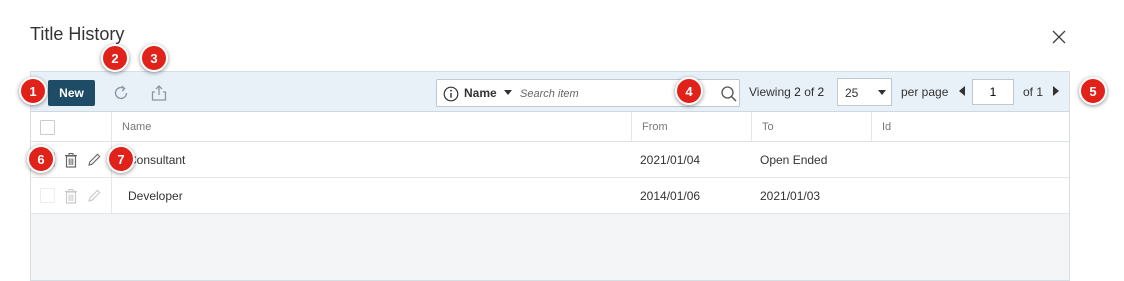 The height and width of the screenshot is (281, 1124). What do you see at coordinates (962, 91) in the screenshot?
I see `prev-page-icon` at bounding box center [962, 91].